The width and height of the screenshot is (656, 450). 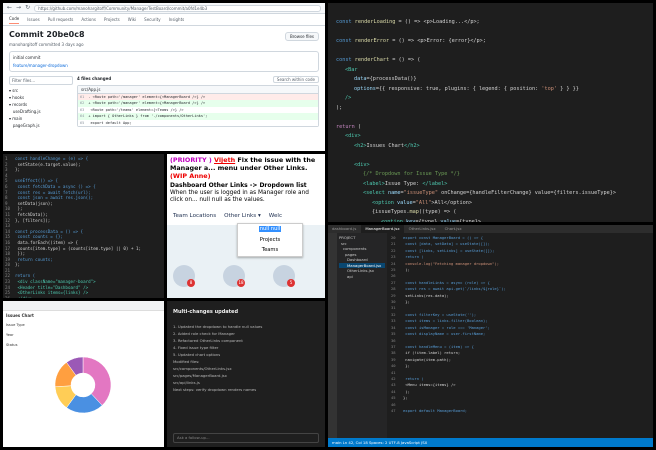 I want to click on code-search-input: Search within code, so click(x=295, y=79).